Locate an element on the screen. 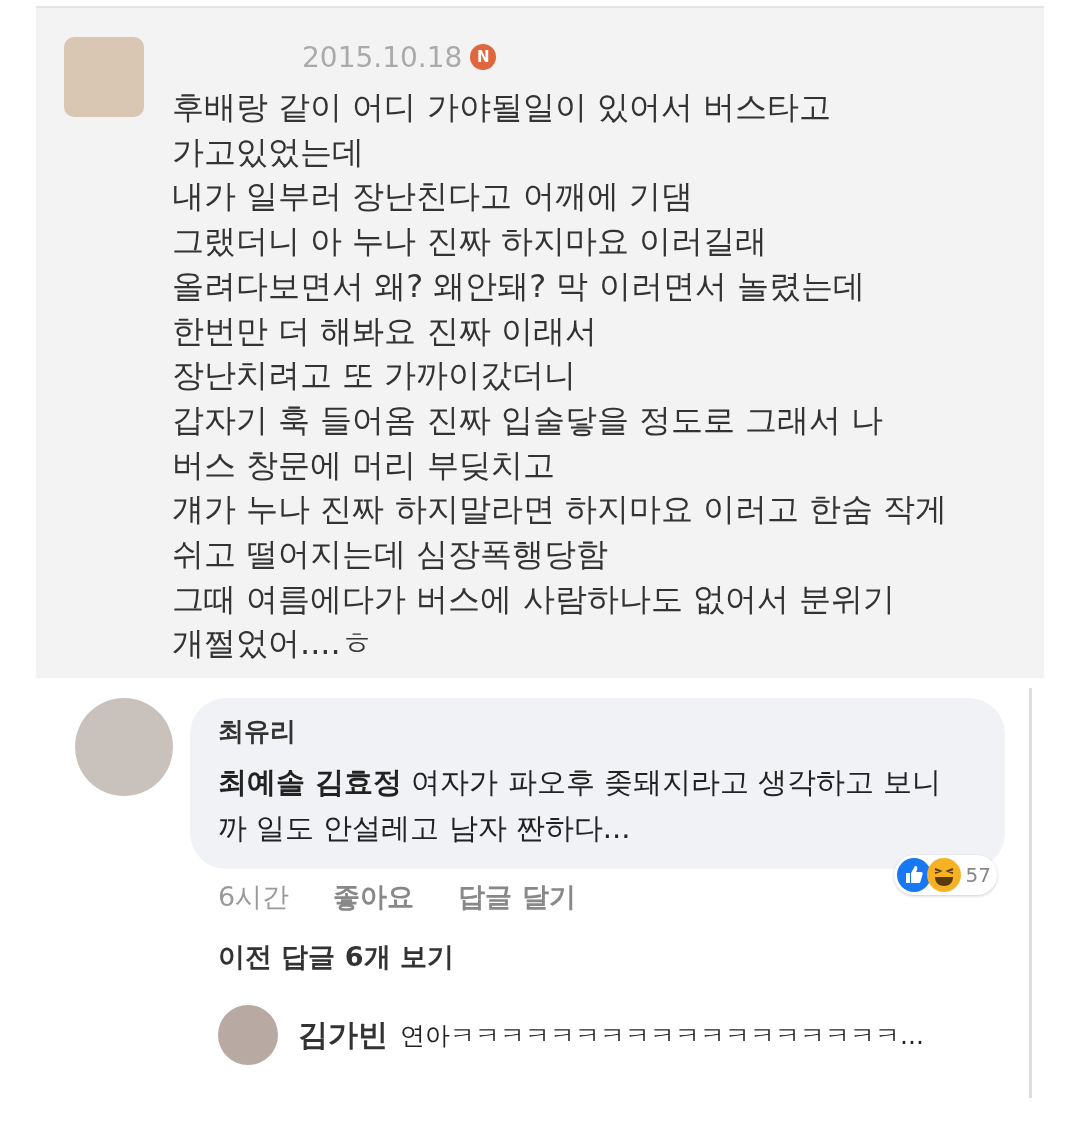 This screenshot has width=1080, height=1140. post-text-line: 갑자기 훅 들어옴 진짜 입술닿을 정도로 그래서 나 is located at coordinates (528, 420).